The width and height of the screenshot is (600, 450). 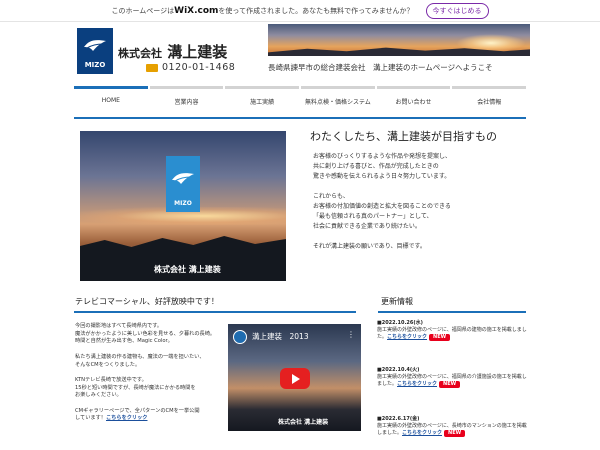 What do you see at coordinates (262, 97) in the screenshot?
I see `nav-item-works: 施工実績` at bounding box center [262, 97].